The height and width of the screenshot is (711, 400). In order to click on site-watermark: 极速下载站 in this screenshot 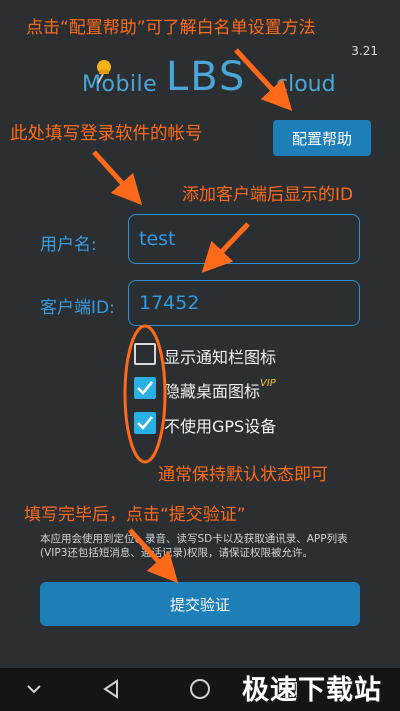, I will do `click(312, 690)`.